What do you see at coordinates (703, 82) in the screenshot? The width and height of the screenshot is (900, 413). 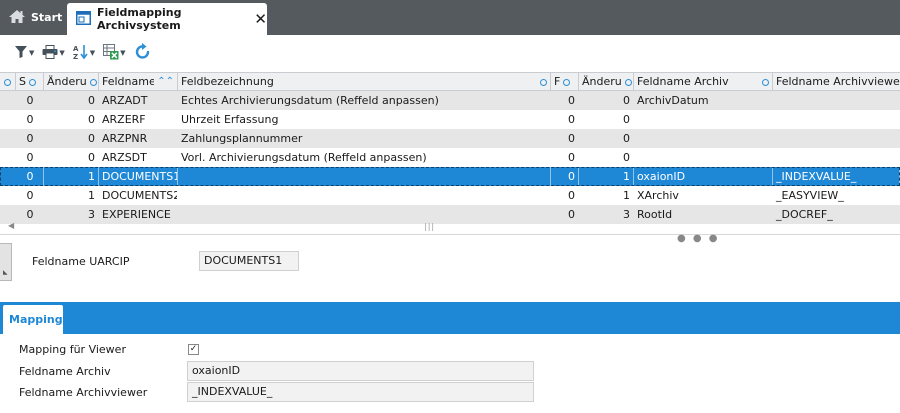 I see `column-header-feldname-archiv: Feldname Archiv` at bounding box center [703, 82].